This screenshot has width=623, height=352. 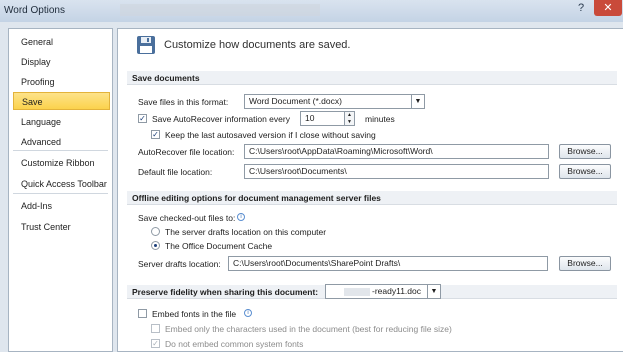 I want to click on sidebar-item-display: Display, so click(x=61, y=62).